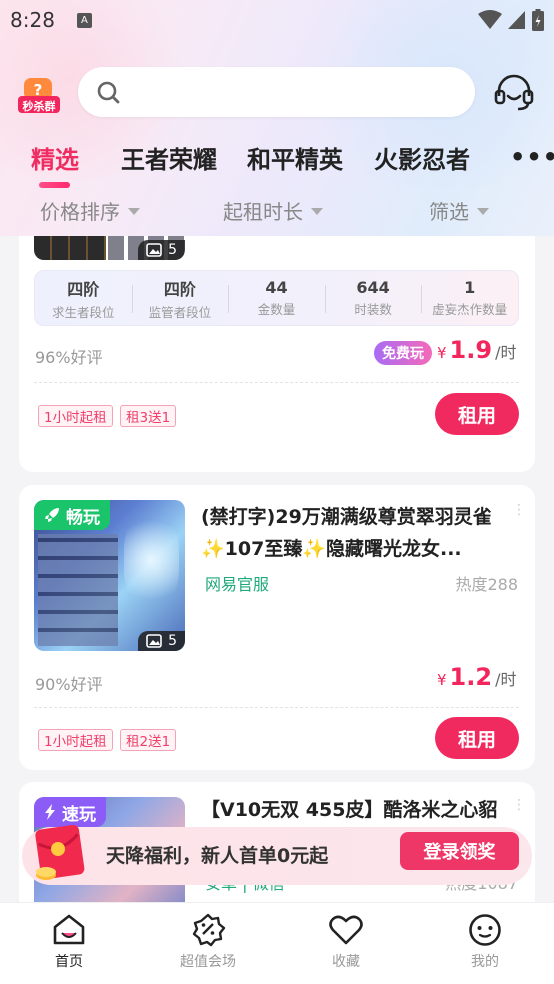 This screenshot has width=554, height=984. I want to click on price: ¥1.9/时, so click(477, 350).